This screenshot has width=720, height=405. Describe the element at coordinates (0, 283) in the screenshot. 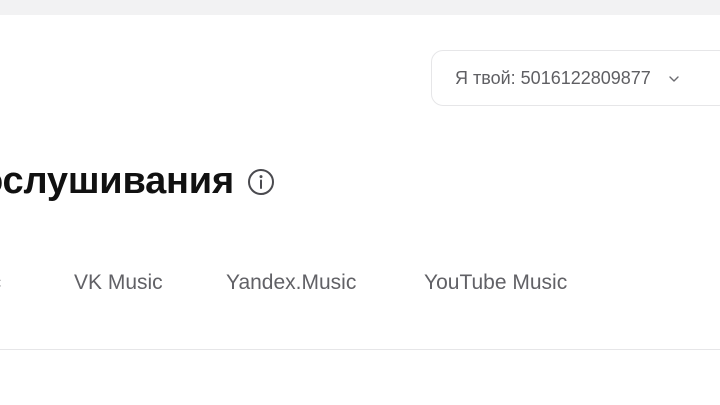

I see `tab-music-partial: ic` at that location.